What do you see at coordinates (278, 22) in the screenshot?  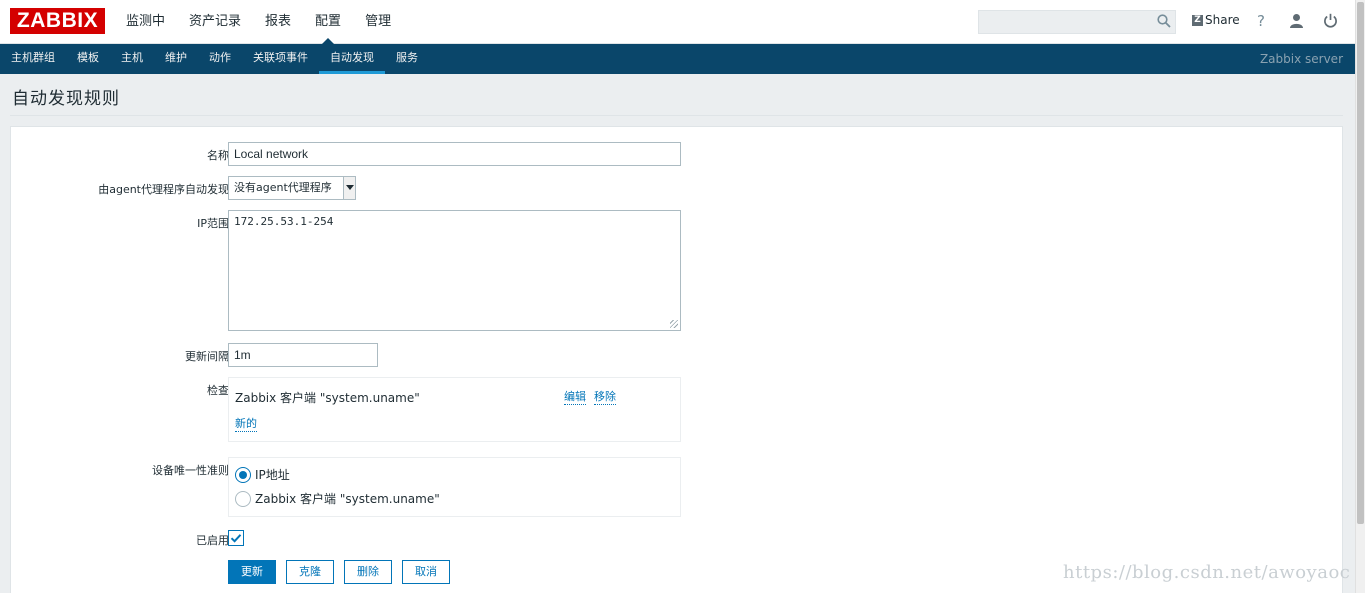 I see `main-nav-reports: 报表` at bounding box center [278, 22].